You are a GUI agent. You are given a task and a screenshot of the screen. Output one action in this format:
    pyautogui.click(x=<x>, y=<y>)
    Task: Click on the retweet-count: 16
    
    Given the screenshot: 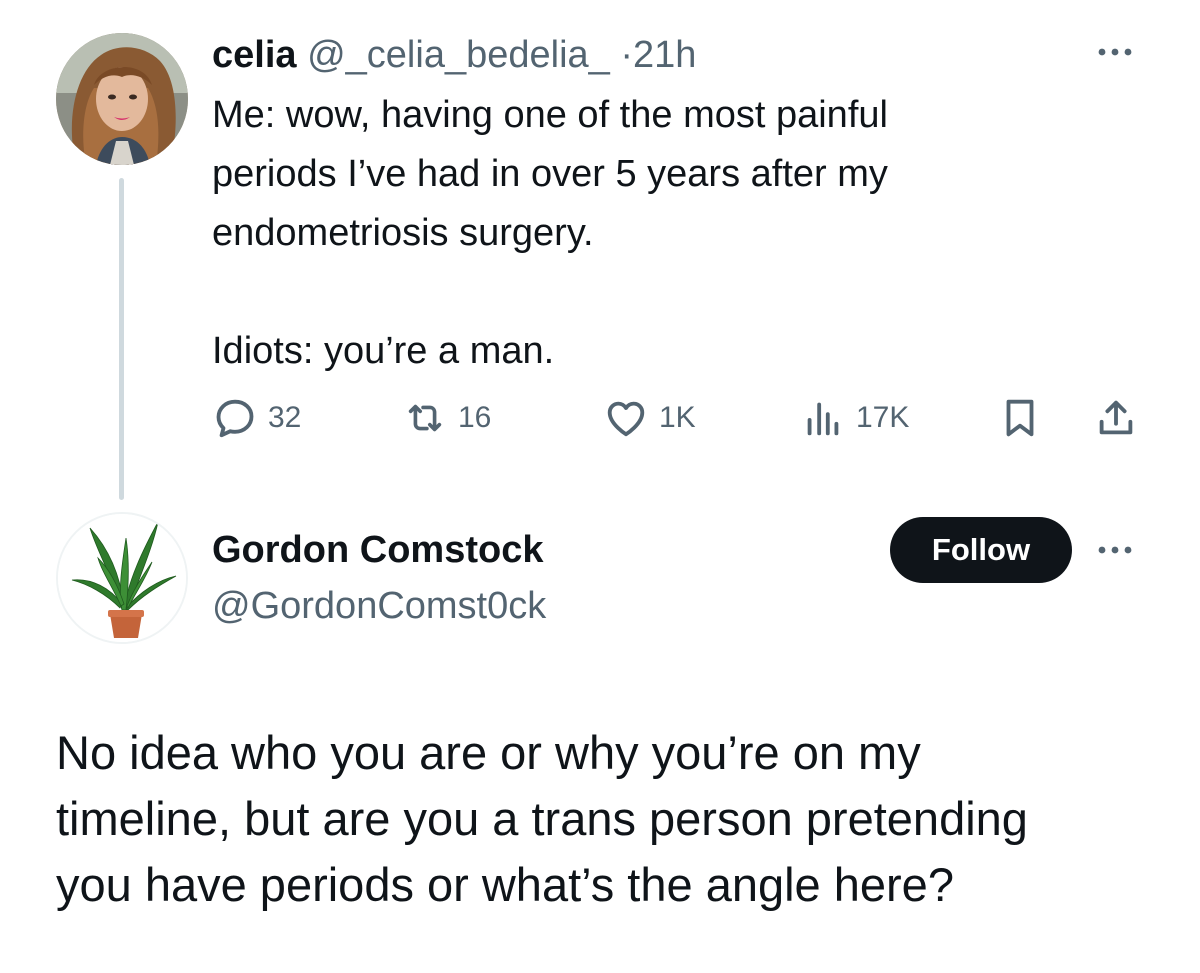 What is the action you would take?
    pyautogui.click(x=475, y=417)
    